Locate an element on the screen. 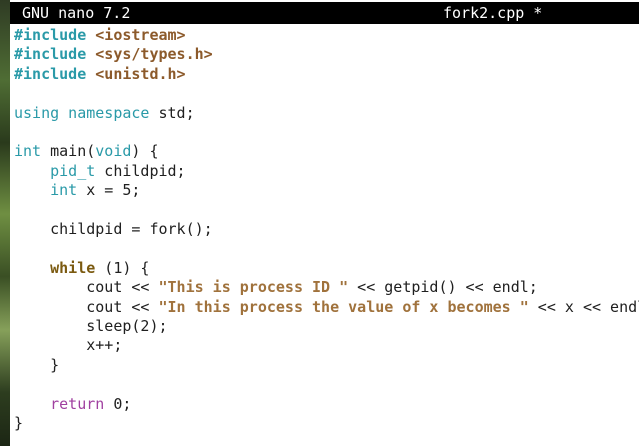 The height and width of the screenshot is (446, 639). code-line: #include <unistd.h> is located at coordinates (100, 74).